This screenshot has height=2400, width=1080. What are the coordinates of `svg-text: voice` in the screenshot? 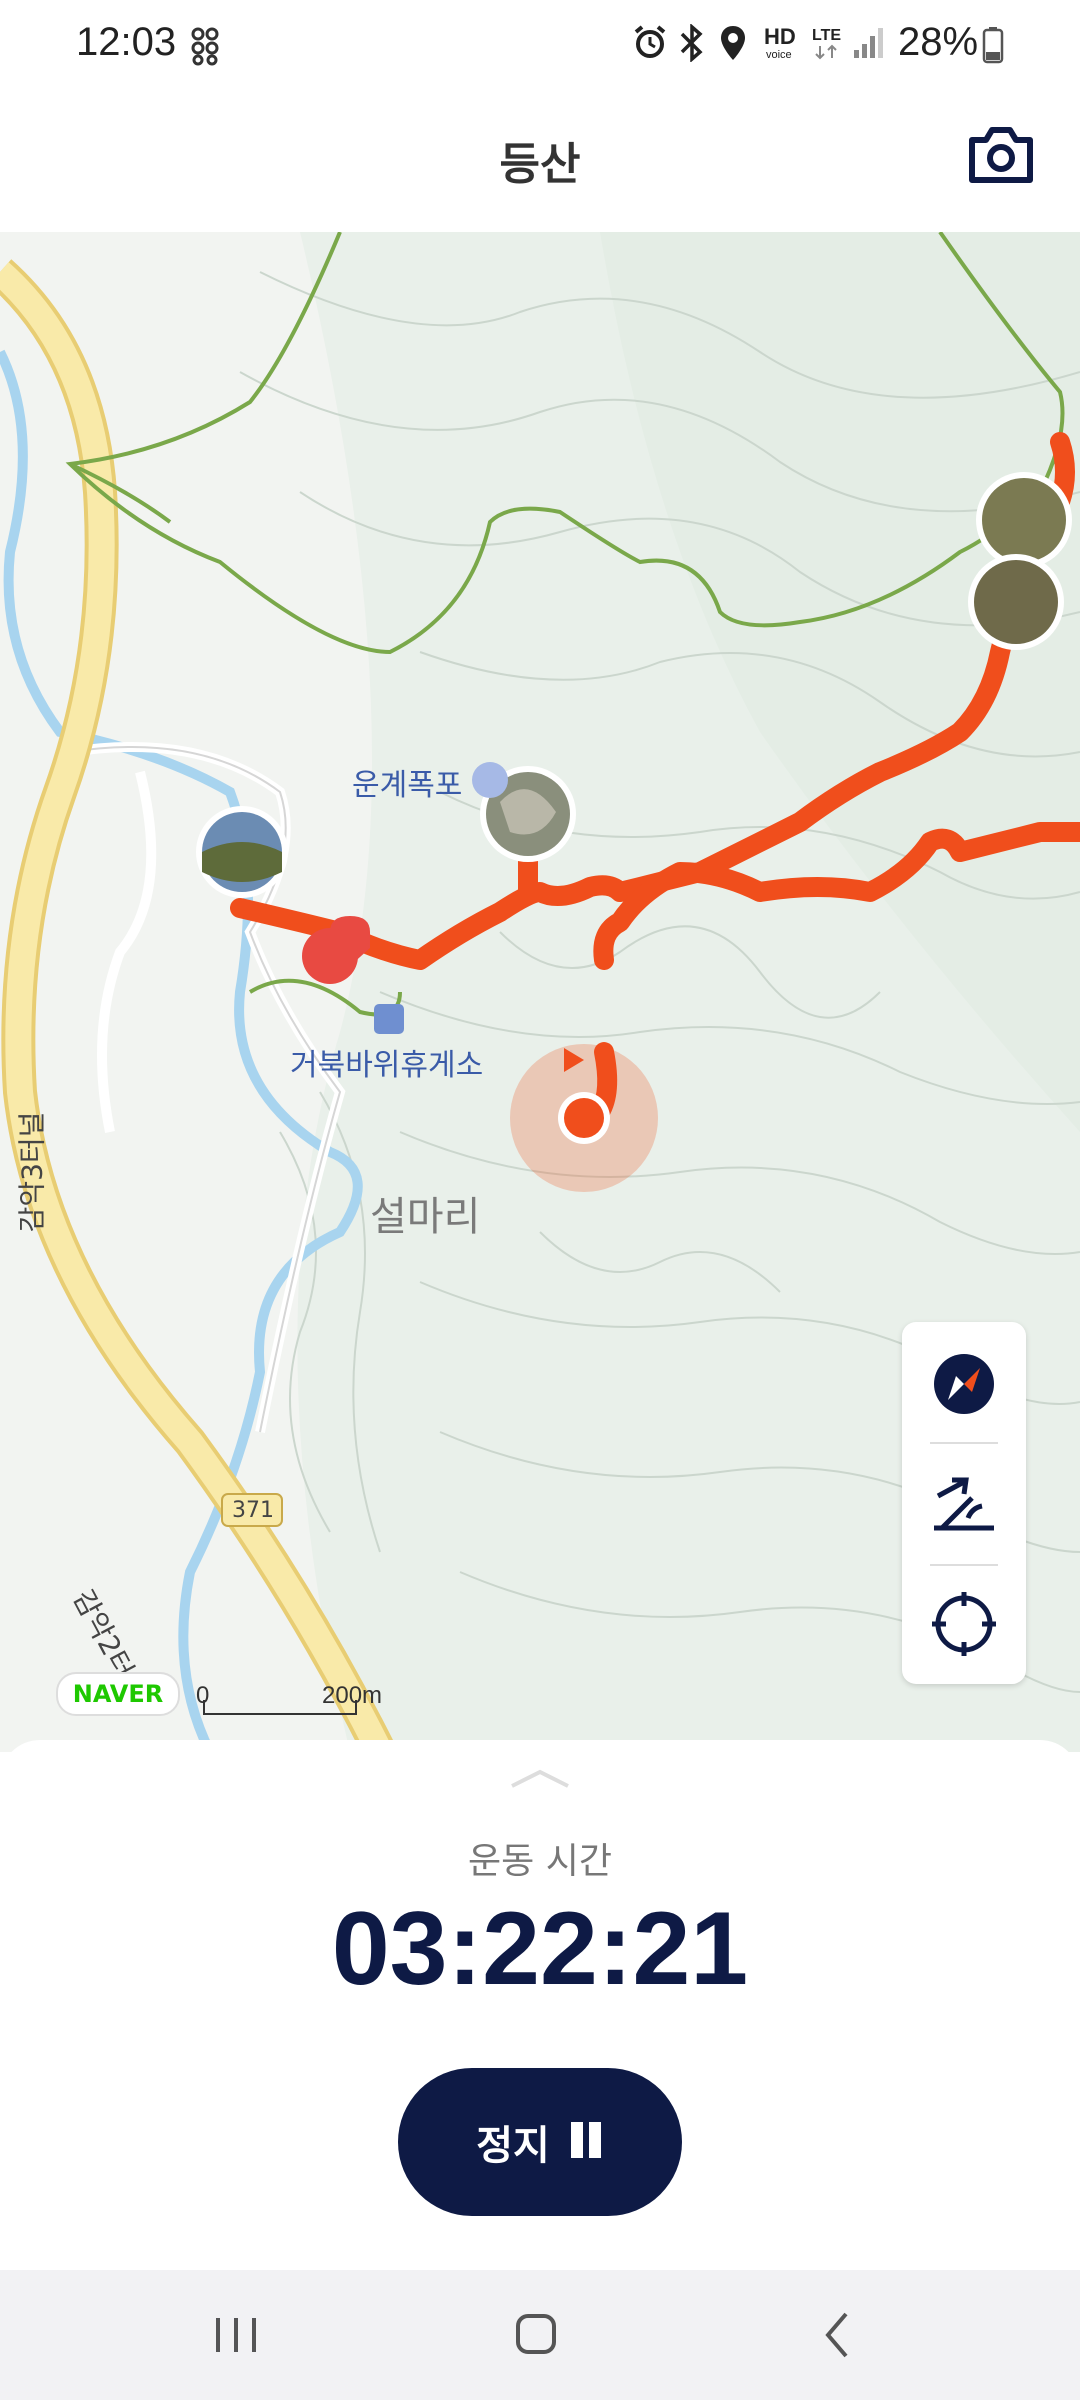 It's located at (779, 55).